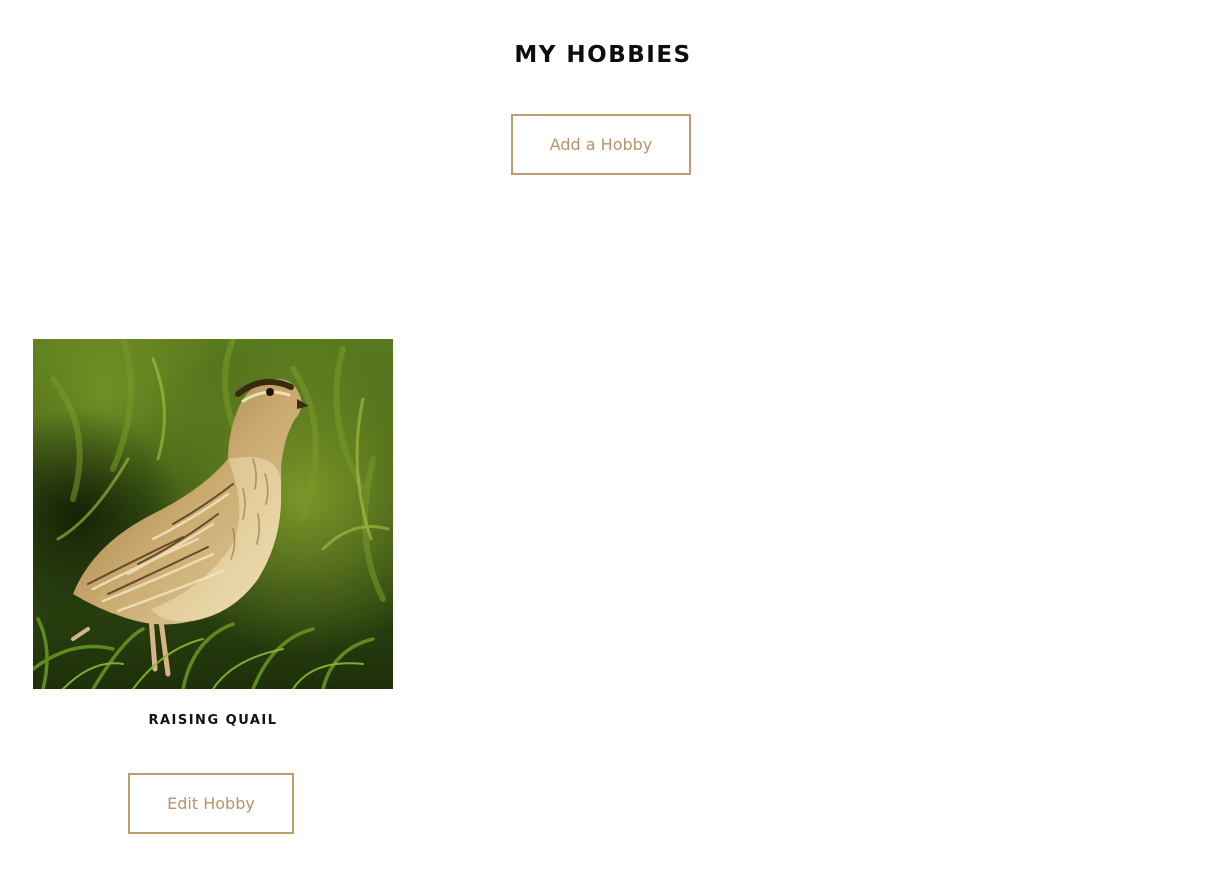 This screenshot has height=895, width=1212. I want to click on edit-hobby-button: Edit Hobby, so click(211, 803).